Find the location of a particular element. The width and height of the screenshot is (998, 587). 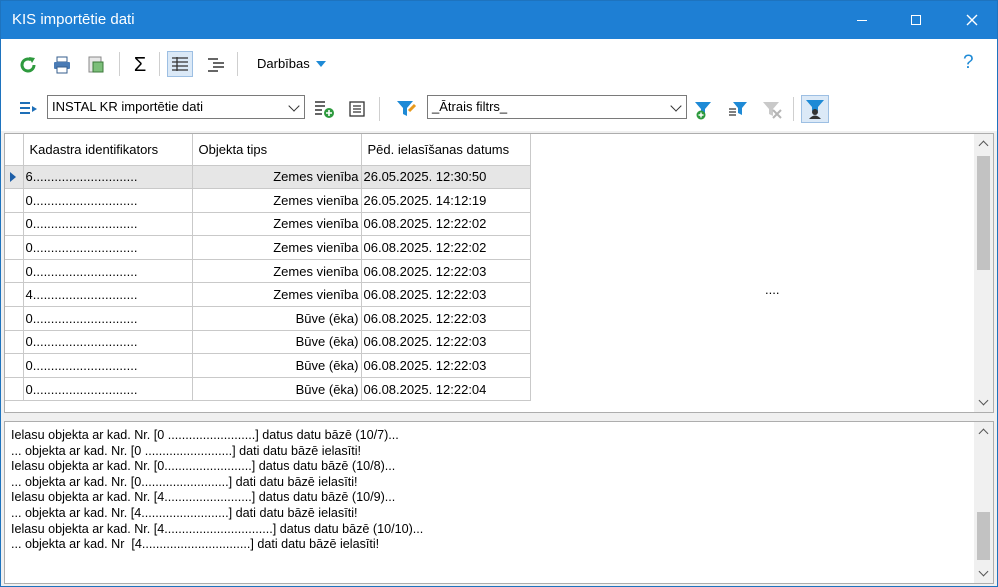

view-select-value: INSTAL KR importētie dati is located at coordinates (127, 106).